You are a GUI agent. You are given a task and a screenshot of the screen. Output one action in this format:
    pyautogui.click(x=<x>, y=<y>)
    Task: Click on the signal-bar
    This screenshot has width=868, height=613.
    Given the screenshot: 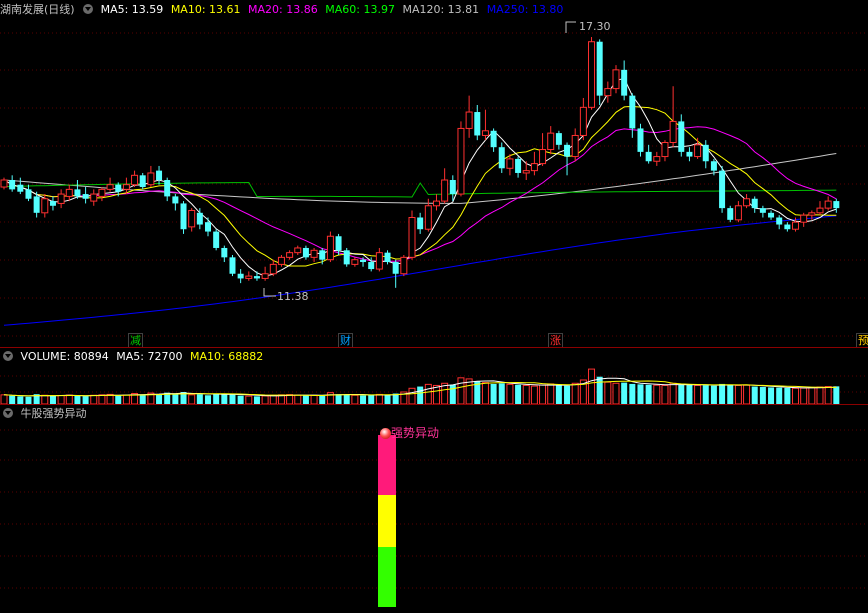 What is the action you would take?
    pyautogui.click(x=387, y=521)
    